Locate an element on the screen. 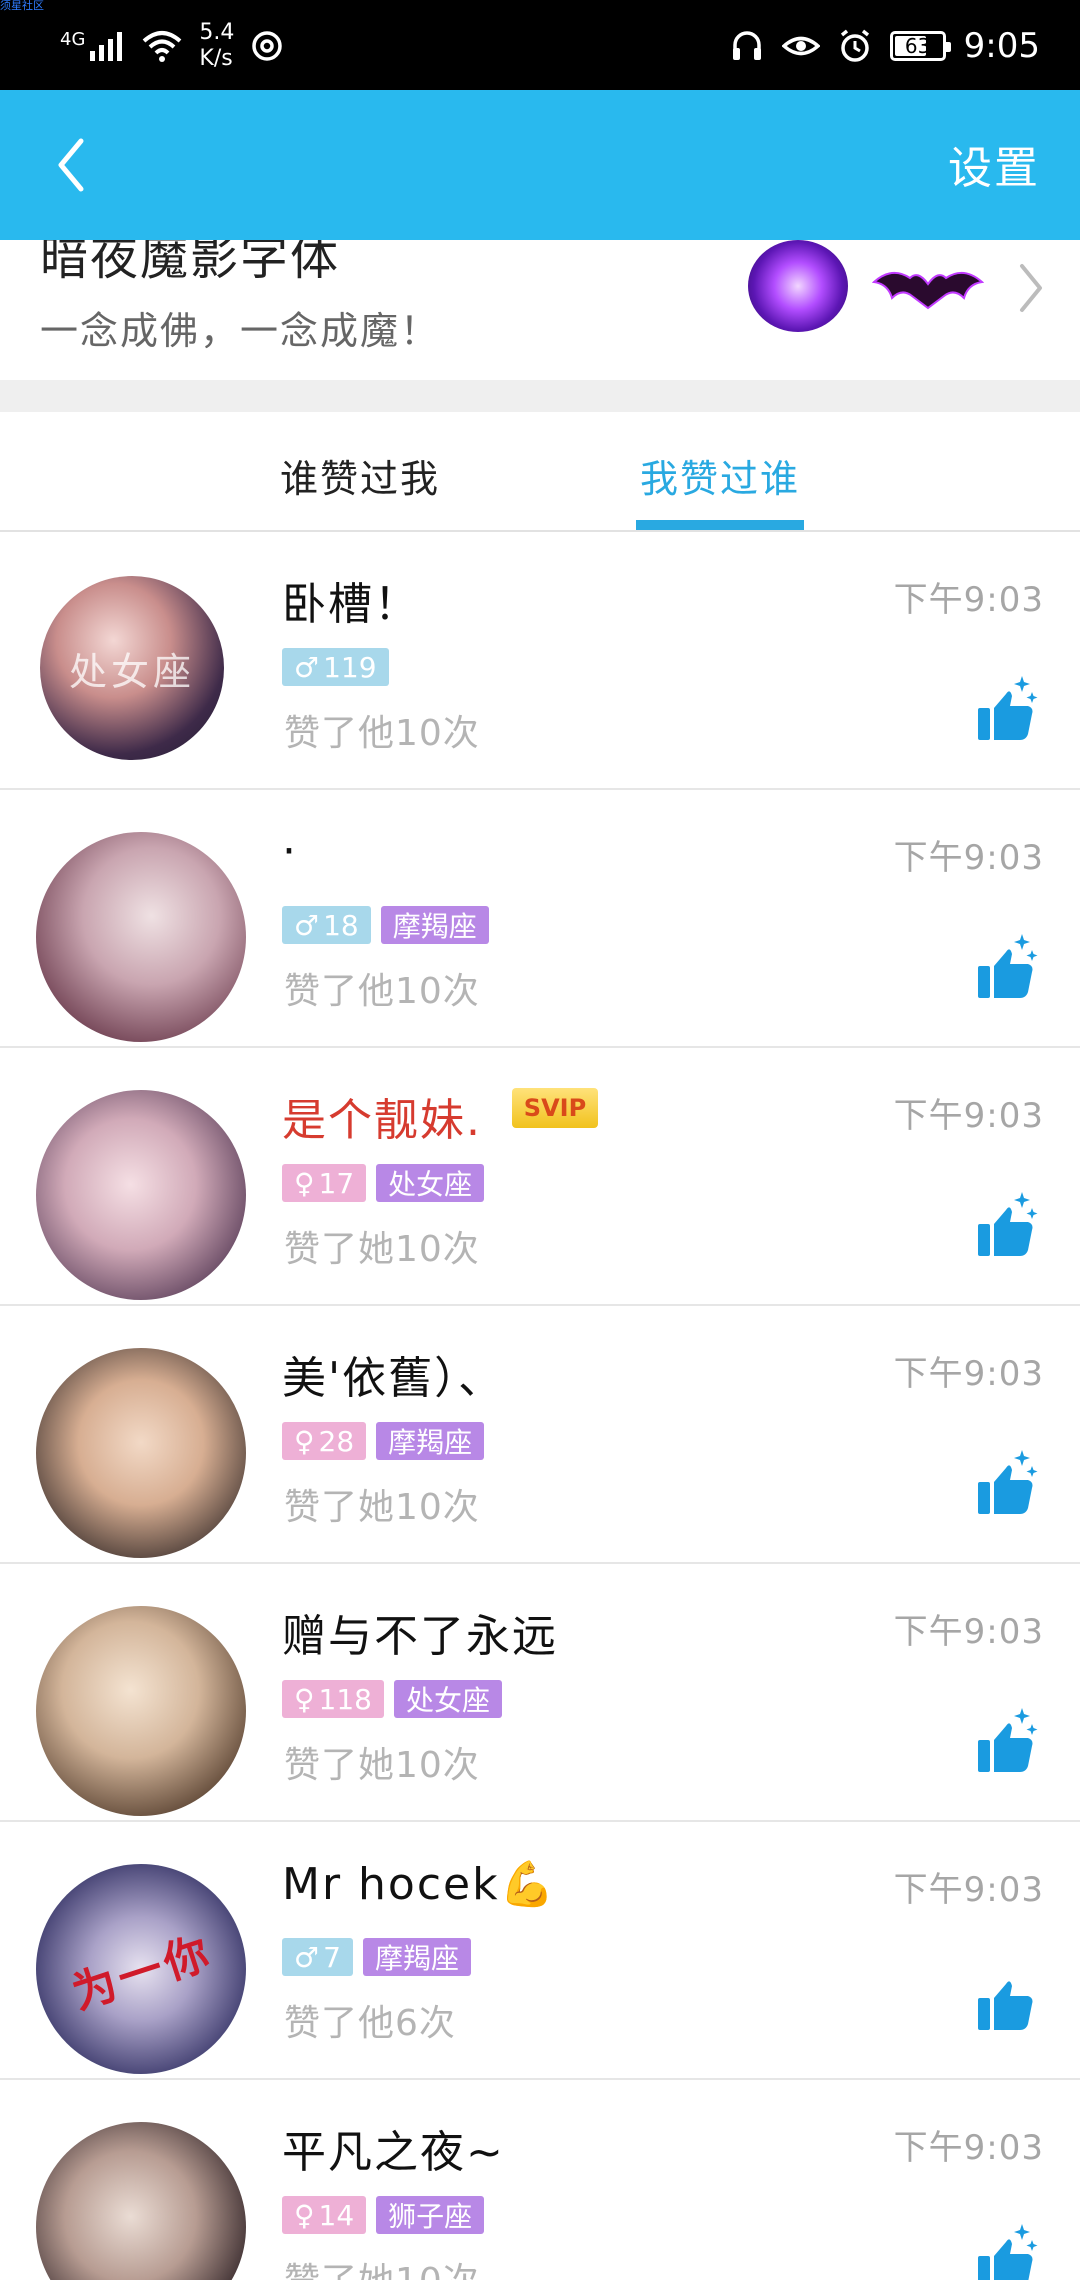 The image size is (1080, 2280). status-right: 63 9:05 is located at coordinates (885, 46).